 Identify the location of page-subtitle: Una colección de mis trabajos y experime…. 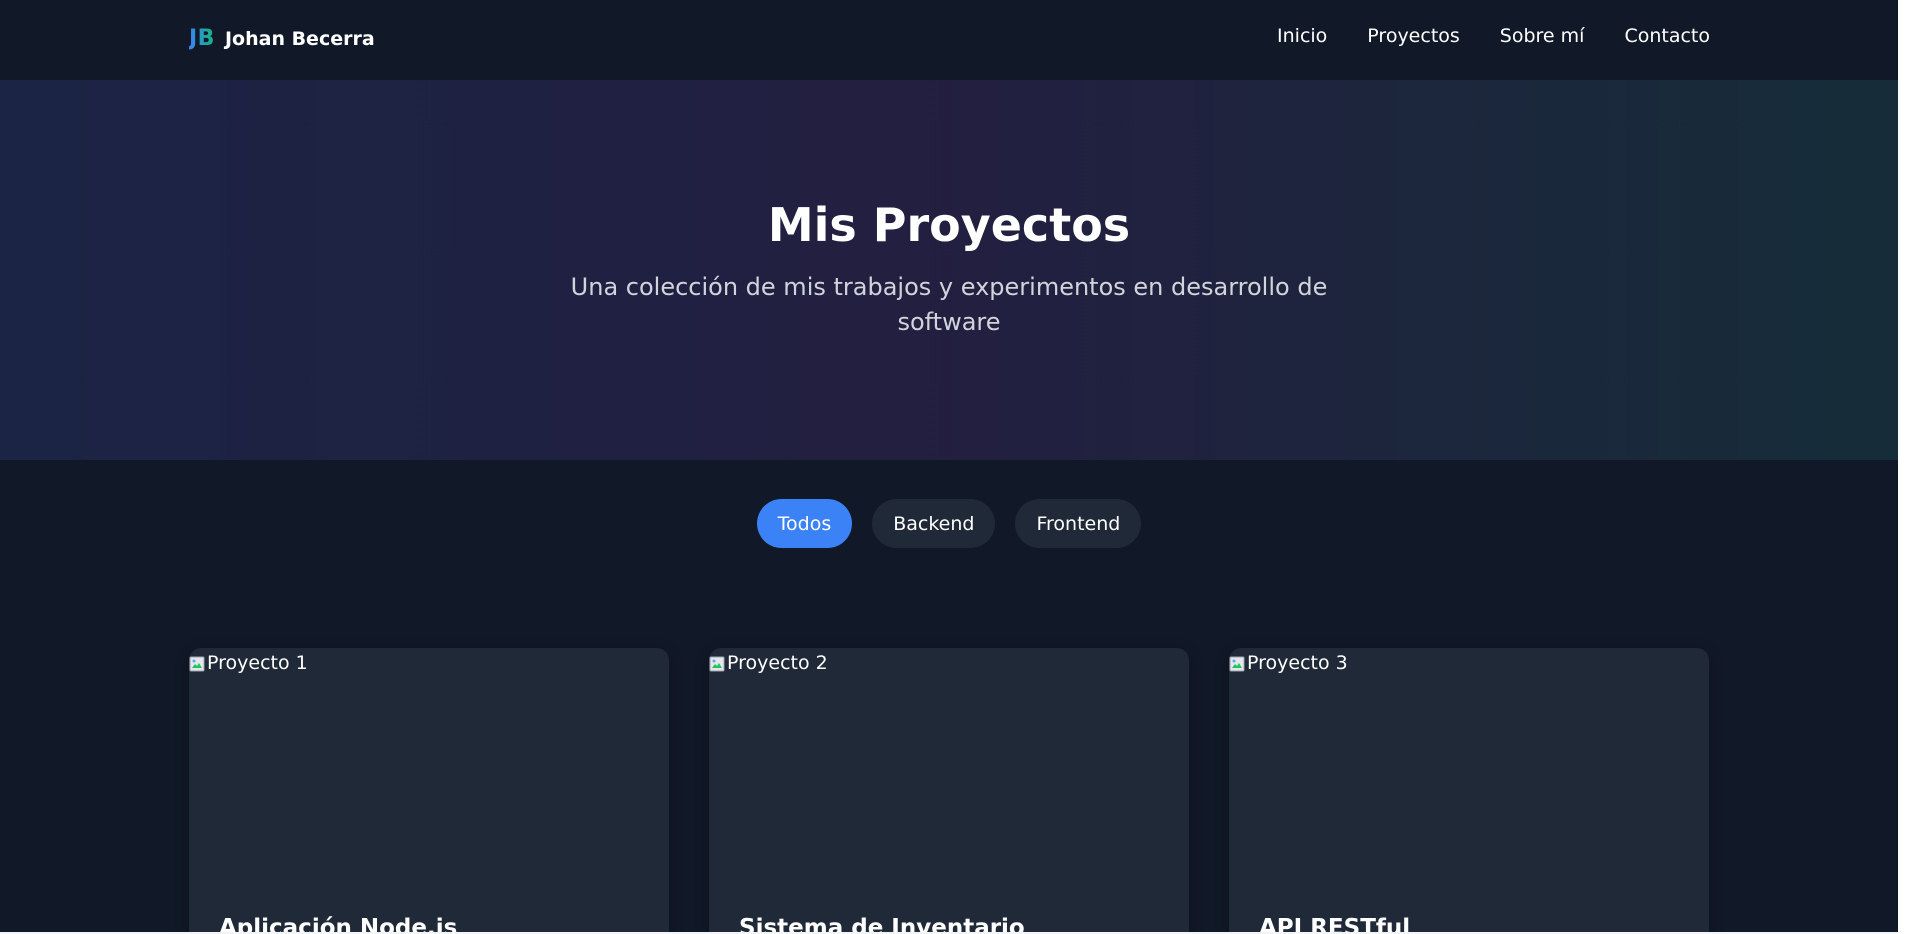
(949, 304).